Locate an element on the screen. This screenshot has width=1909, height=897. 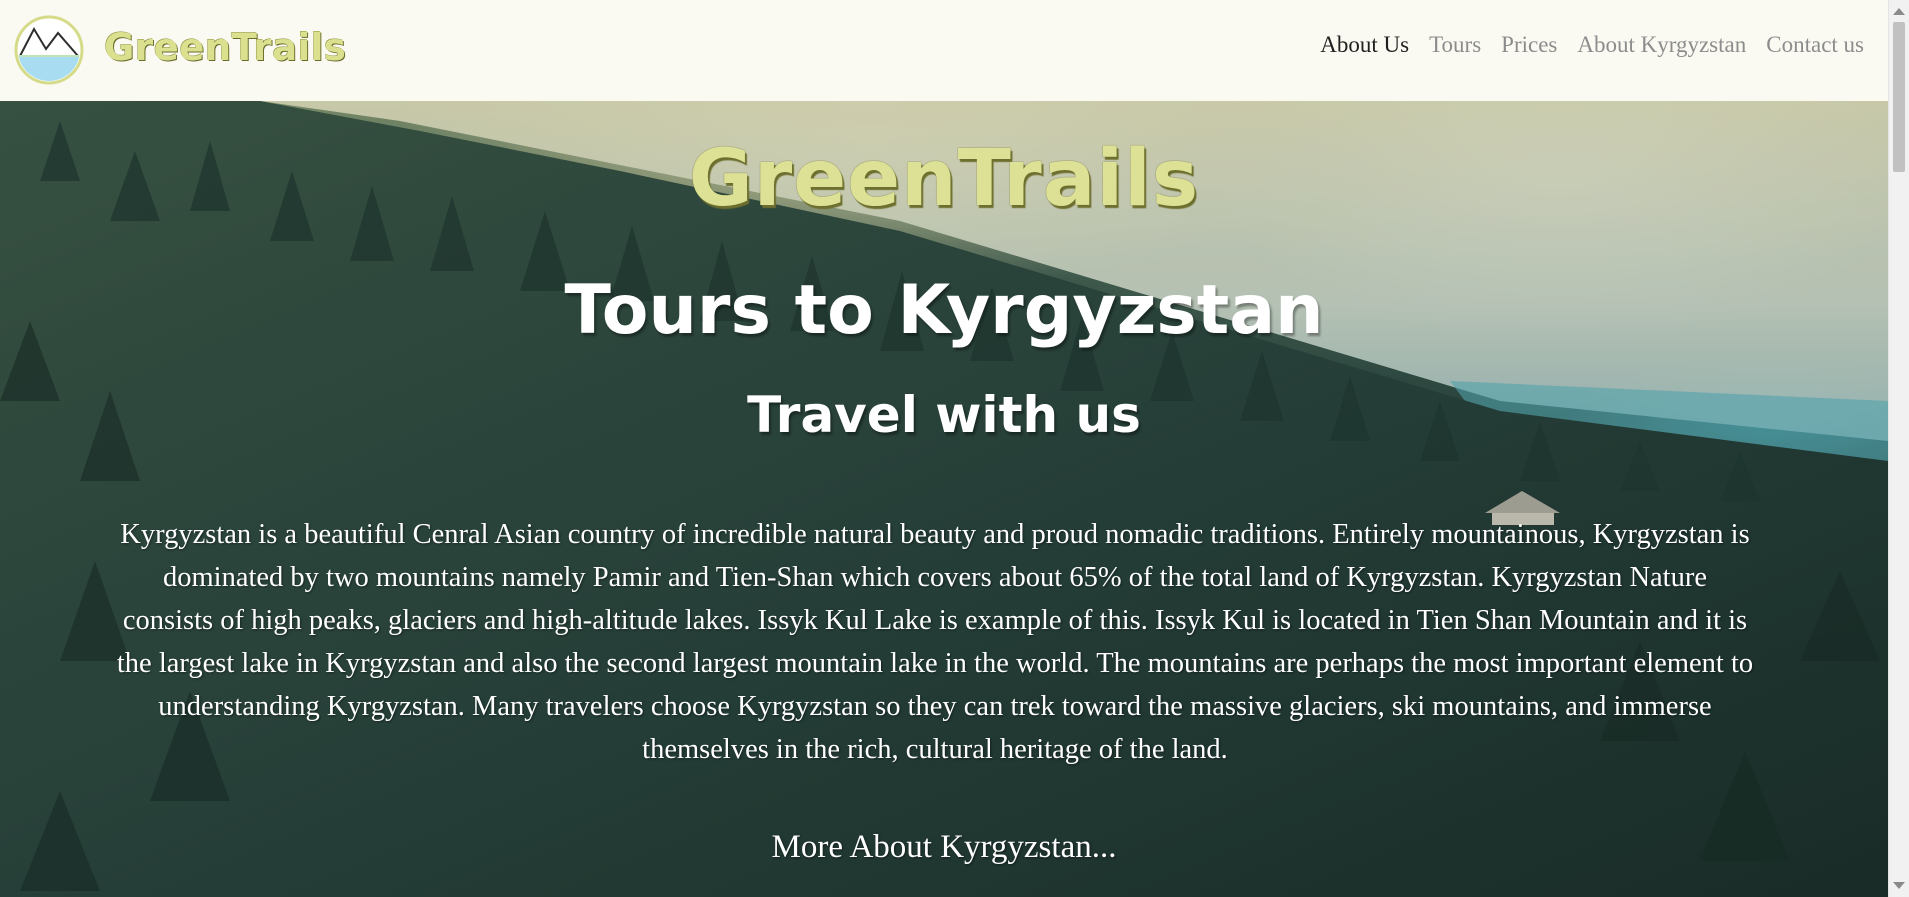
nav-about-kyrgyzstan: About Kyrgyzstan is located at coordinates (1661, 45).